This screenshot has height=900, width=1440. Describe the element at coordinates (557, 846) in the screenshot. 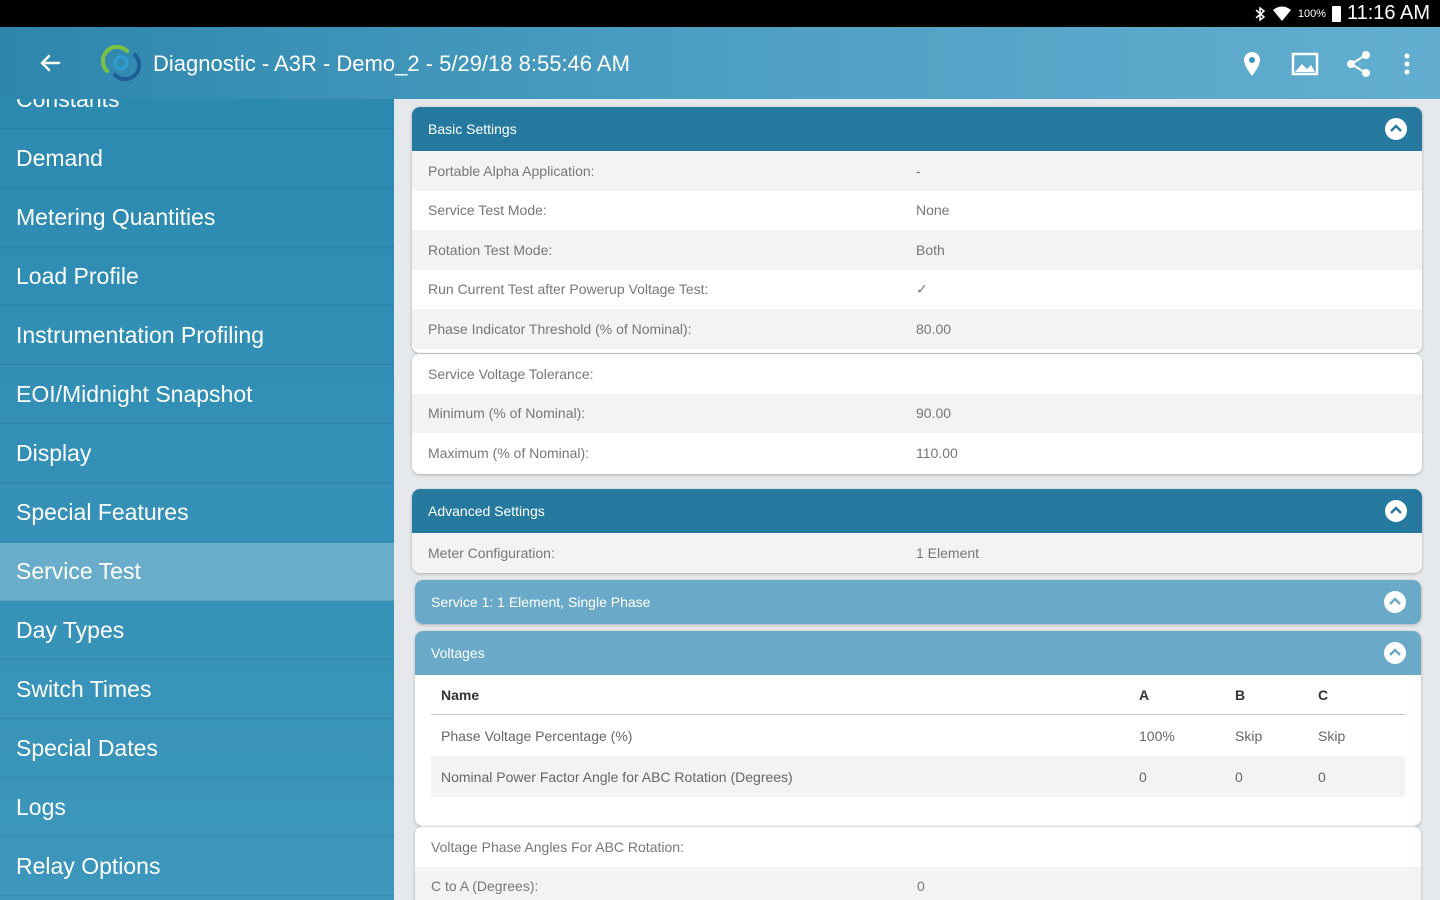

I see `subsection-title: Voltage Phase Angles For ABC Rotation:` at that location.